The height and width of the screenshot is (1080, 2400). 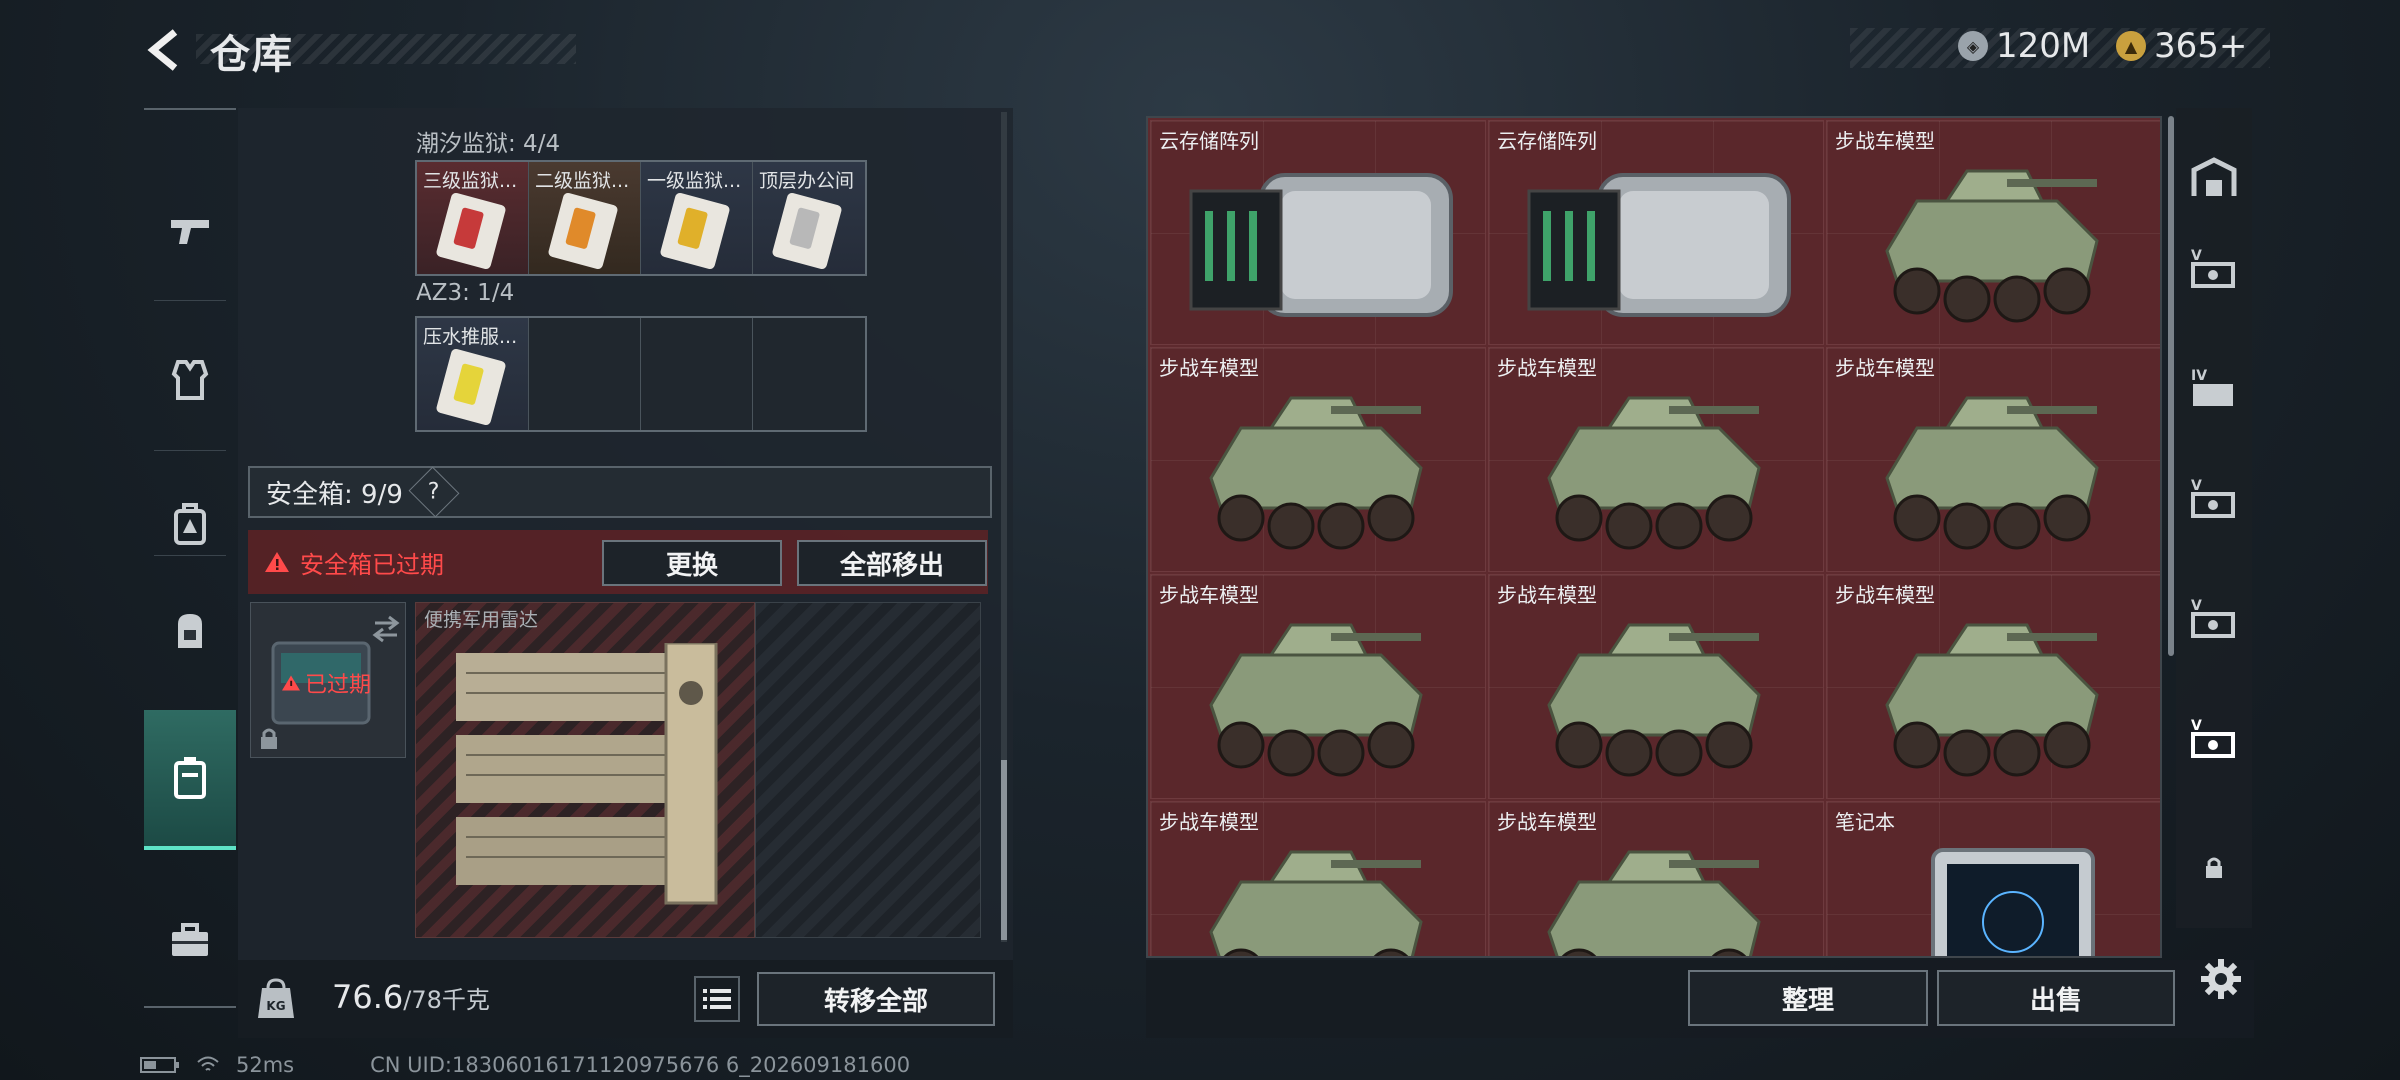 What do you see at coordinates (868, 770) in the screenshot?
I see `empty-safe-slot` at bounding box center [868, 770].